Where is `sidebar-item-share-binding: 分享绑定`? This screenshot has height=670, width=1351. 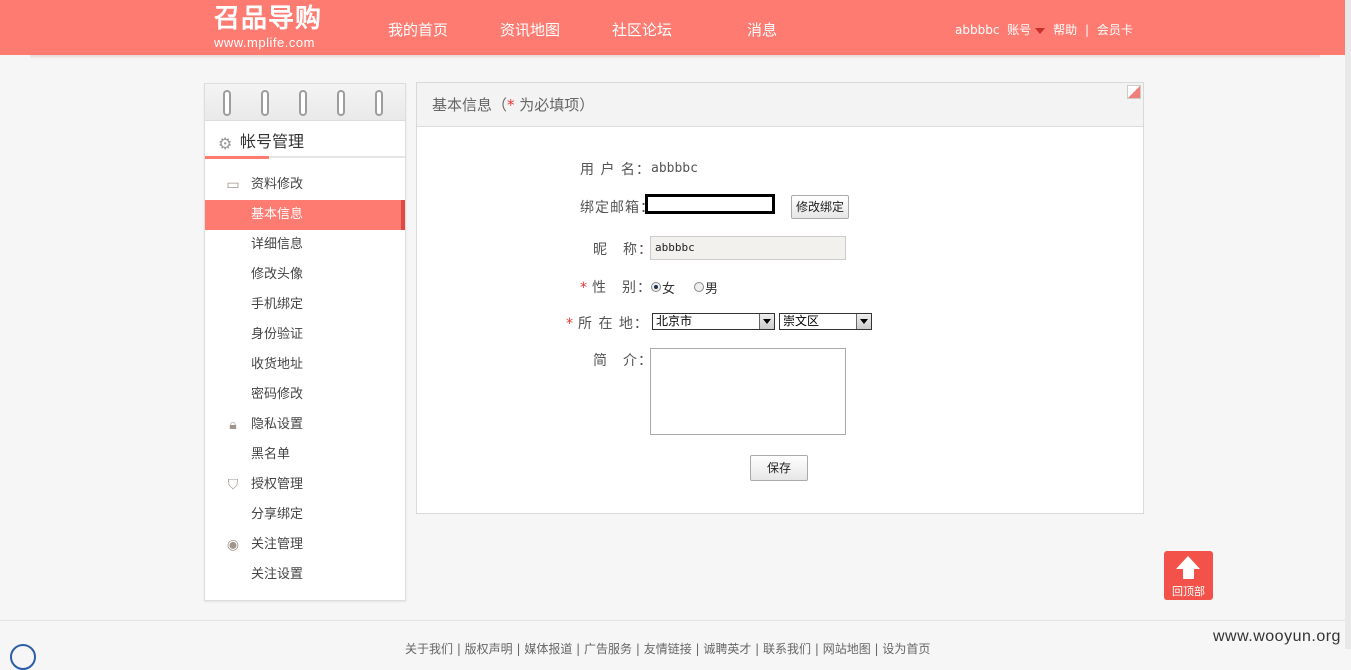
sidebar-item-share-binding: 分享绑定 is located at coordinates (305, 515).